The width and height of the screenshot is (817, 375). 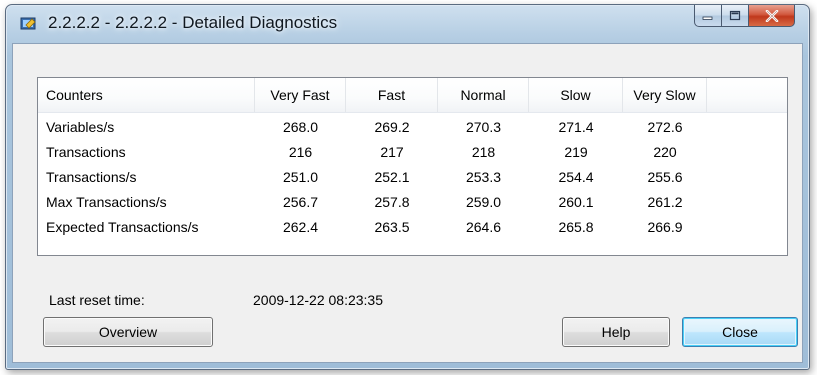 What do you see at coordinates (483, 152) in the screenshot?
I see `counter-value-cell: 218` at bounding box center [483, 152].